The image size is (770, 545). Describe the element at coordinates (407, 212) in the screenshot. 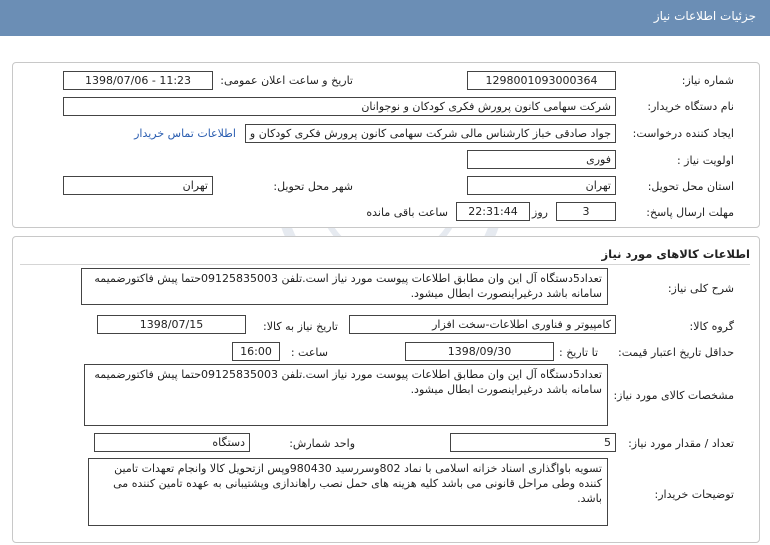

I see `deadline-time-suffix: ساعت باقی مانده` at that location.